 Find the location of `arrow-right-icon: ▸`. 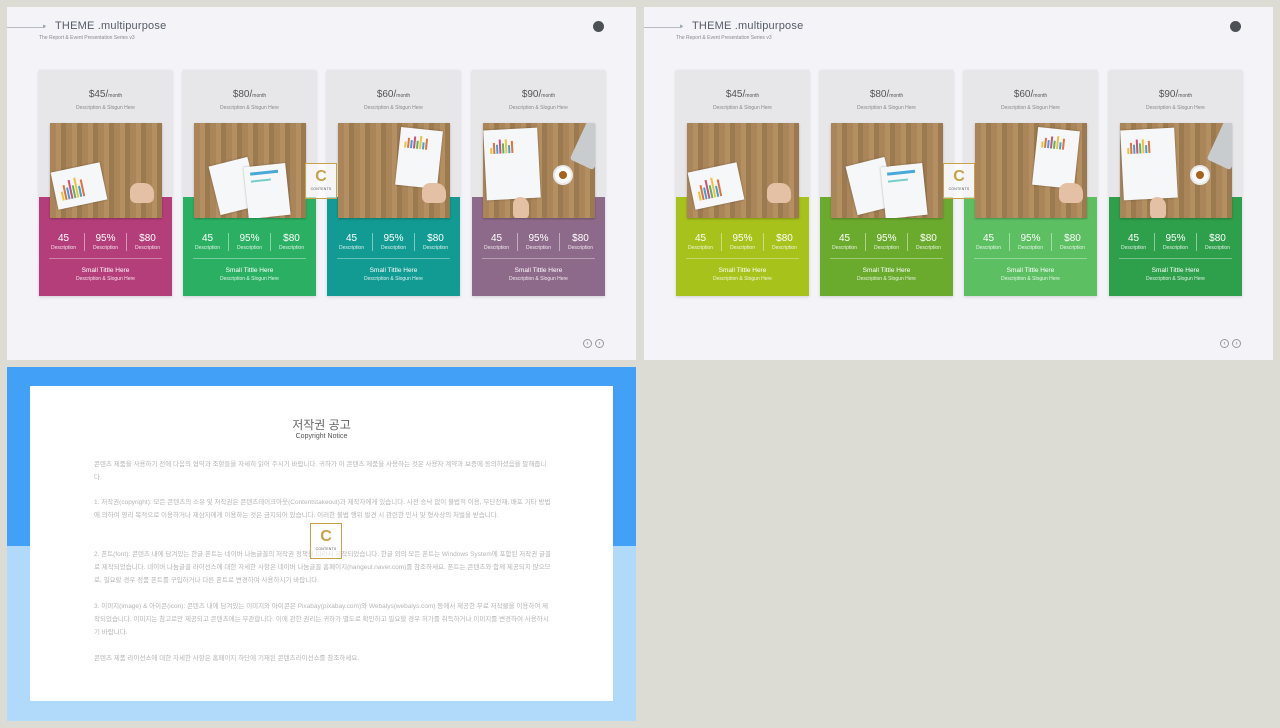

arrow-right-icon: ▸ is located at coordinates (682, 26).